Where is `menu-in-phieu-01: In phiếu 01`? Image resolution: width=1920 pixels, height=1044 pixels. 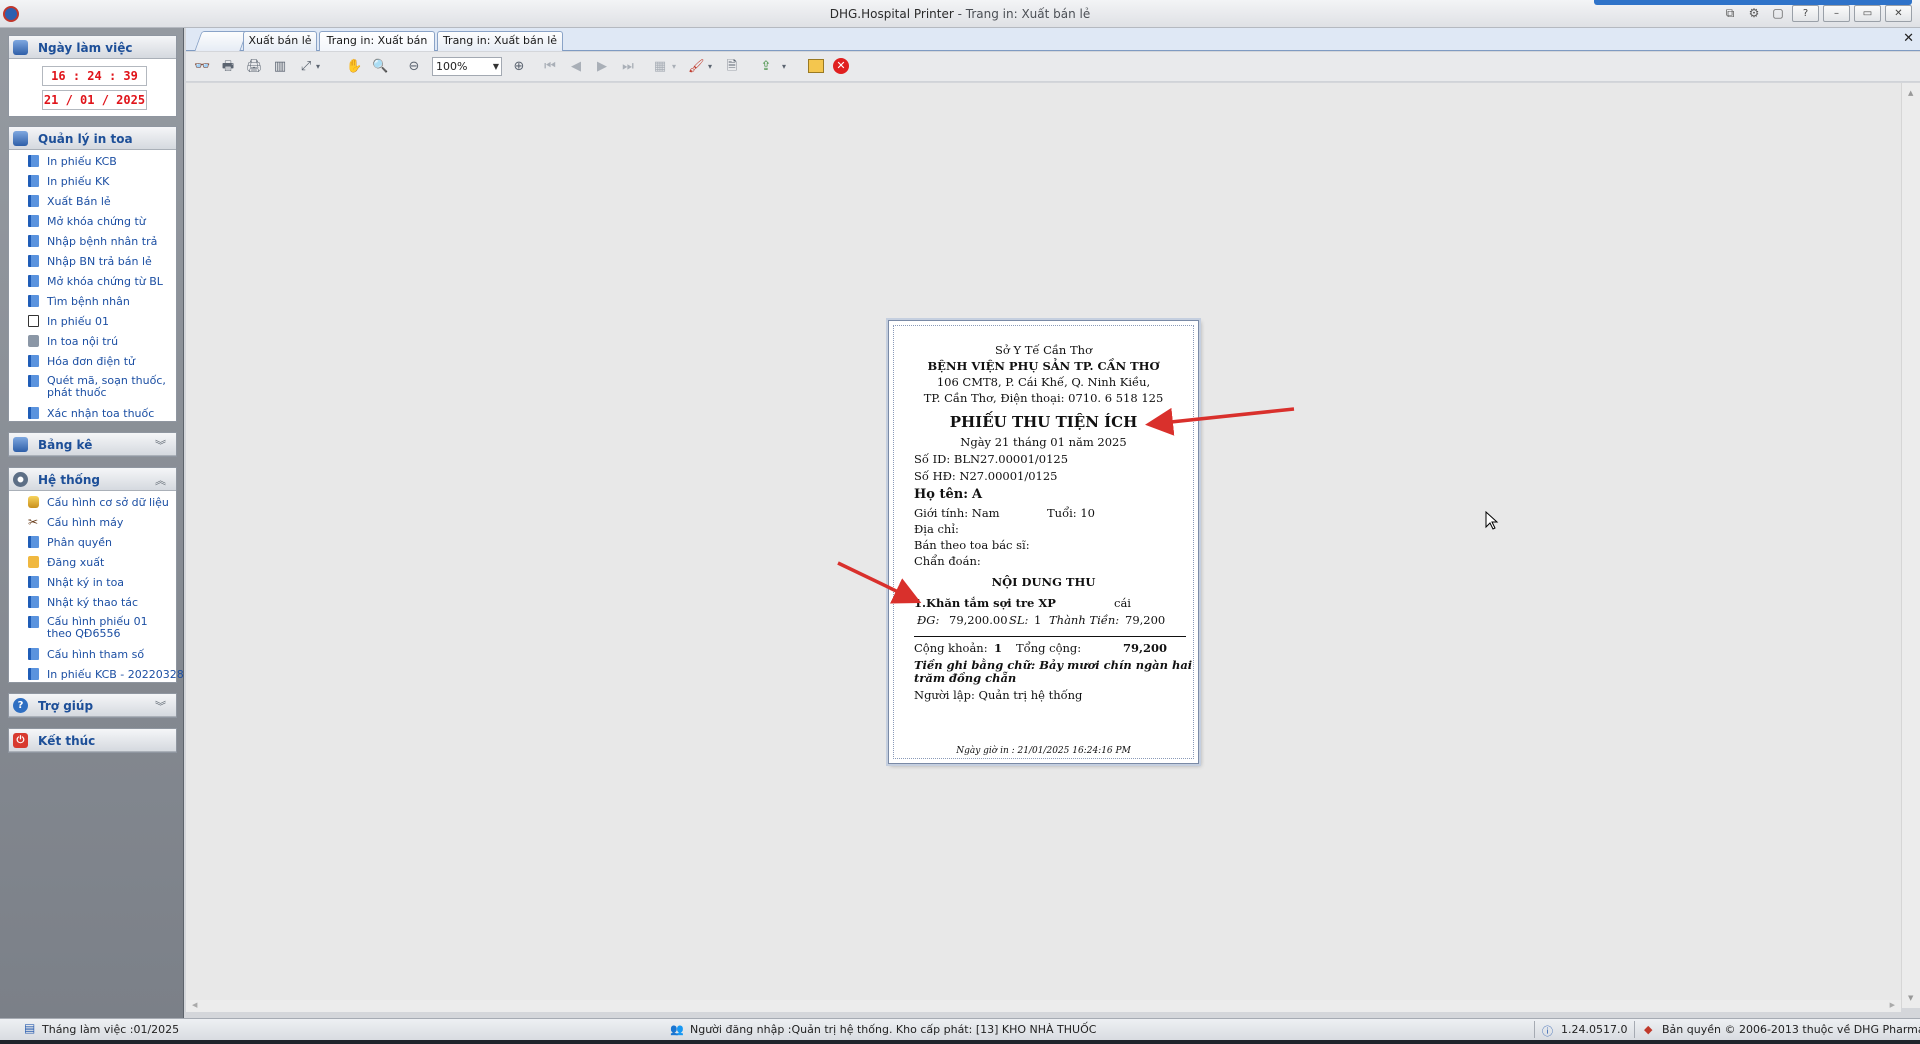 menu-in-phieu-01: In phiếu 01 is located at coordinates (92, 321).